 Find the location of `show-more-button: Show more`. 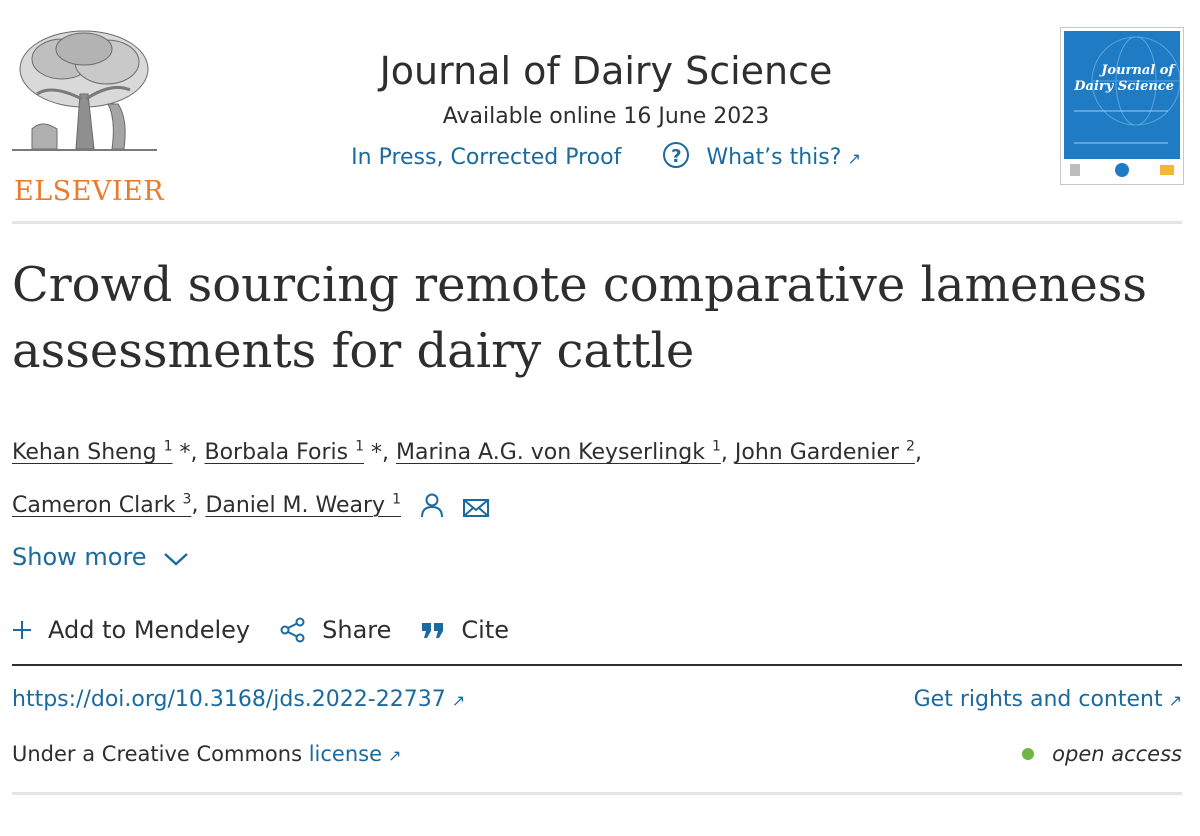

show-more-button: Show more is located at coordinates (100, 558).